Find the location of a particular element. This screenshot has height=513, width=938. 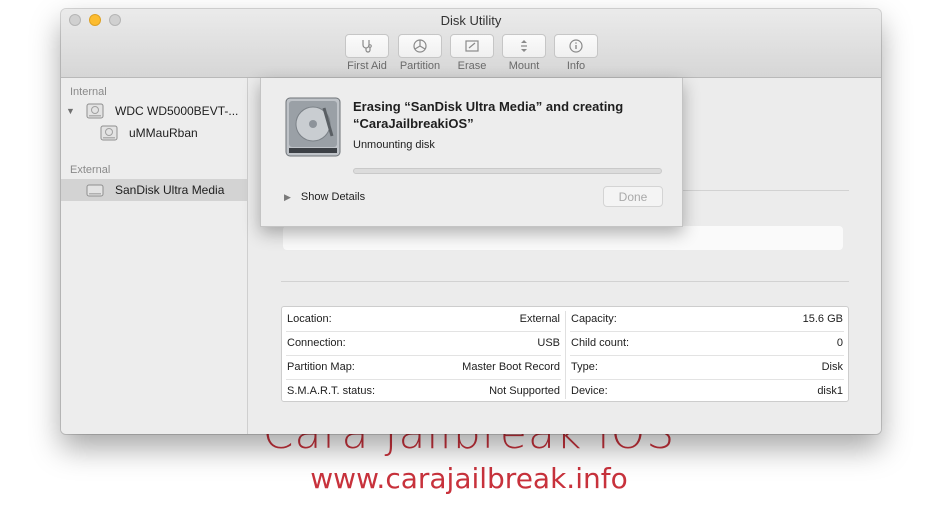

external-disk-icon is located at coordinates (95, 190).